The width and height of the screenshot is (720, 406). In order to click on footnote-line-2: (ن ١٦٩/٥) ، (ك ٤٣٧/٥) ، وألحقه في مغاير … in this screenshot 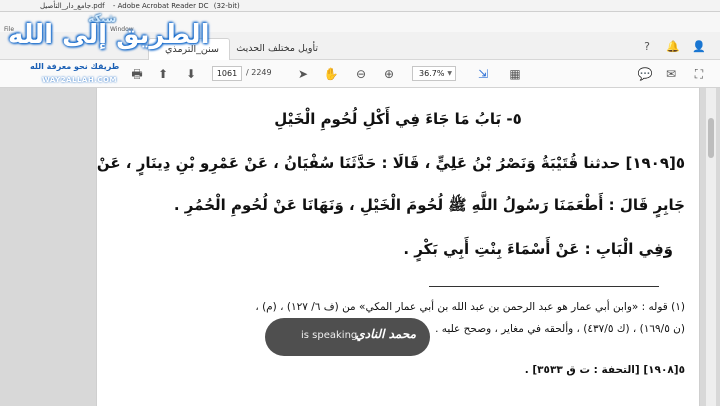, I will do `click(560, 329)`.